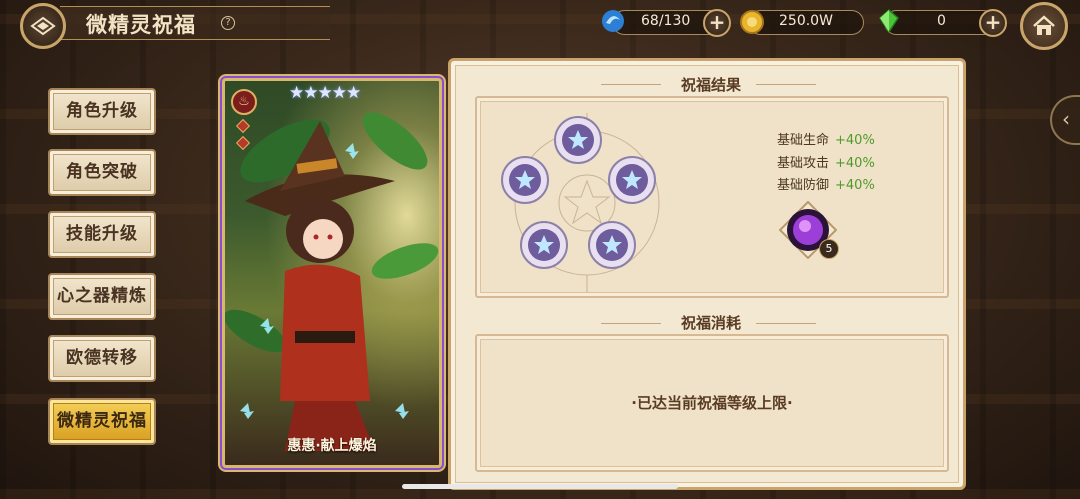 The height and width of the screenshot is (499, 1080). I want to click on gold-value: 250.0W, so click(806, 21).